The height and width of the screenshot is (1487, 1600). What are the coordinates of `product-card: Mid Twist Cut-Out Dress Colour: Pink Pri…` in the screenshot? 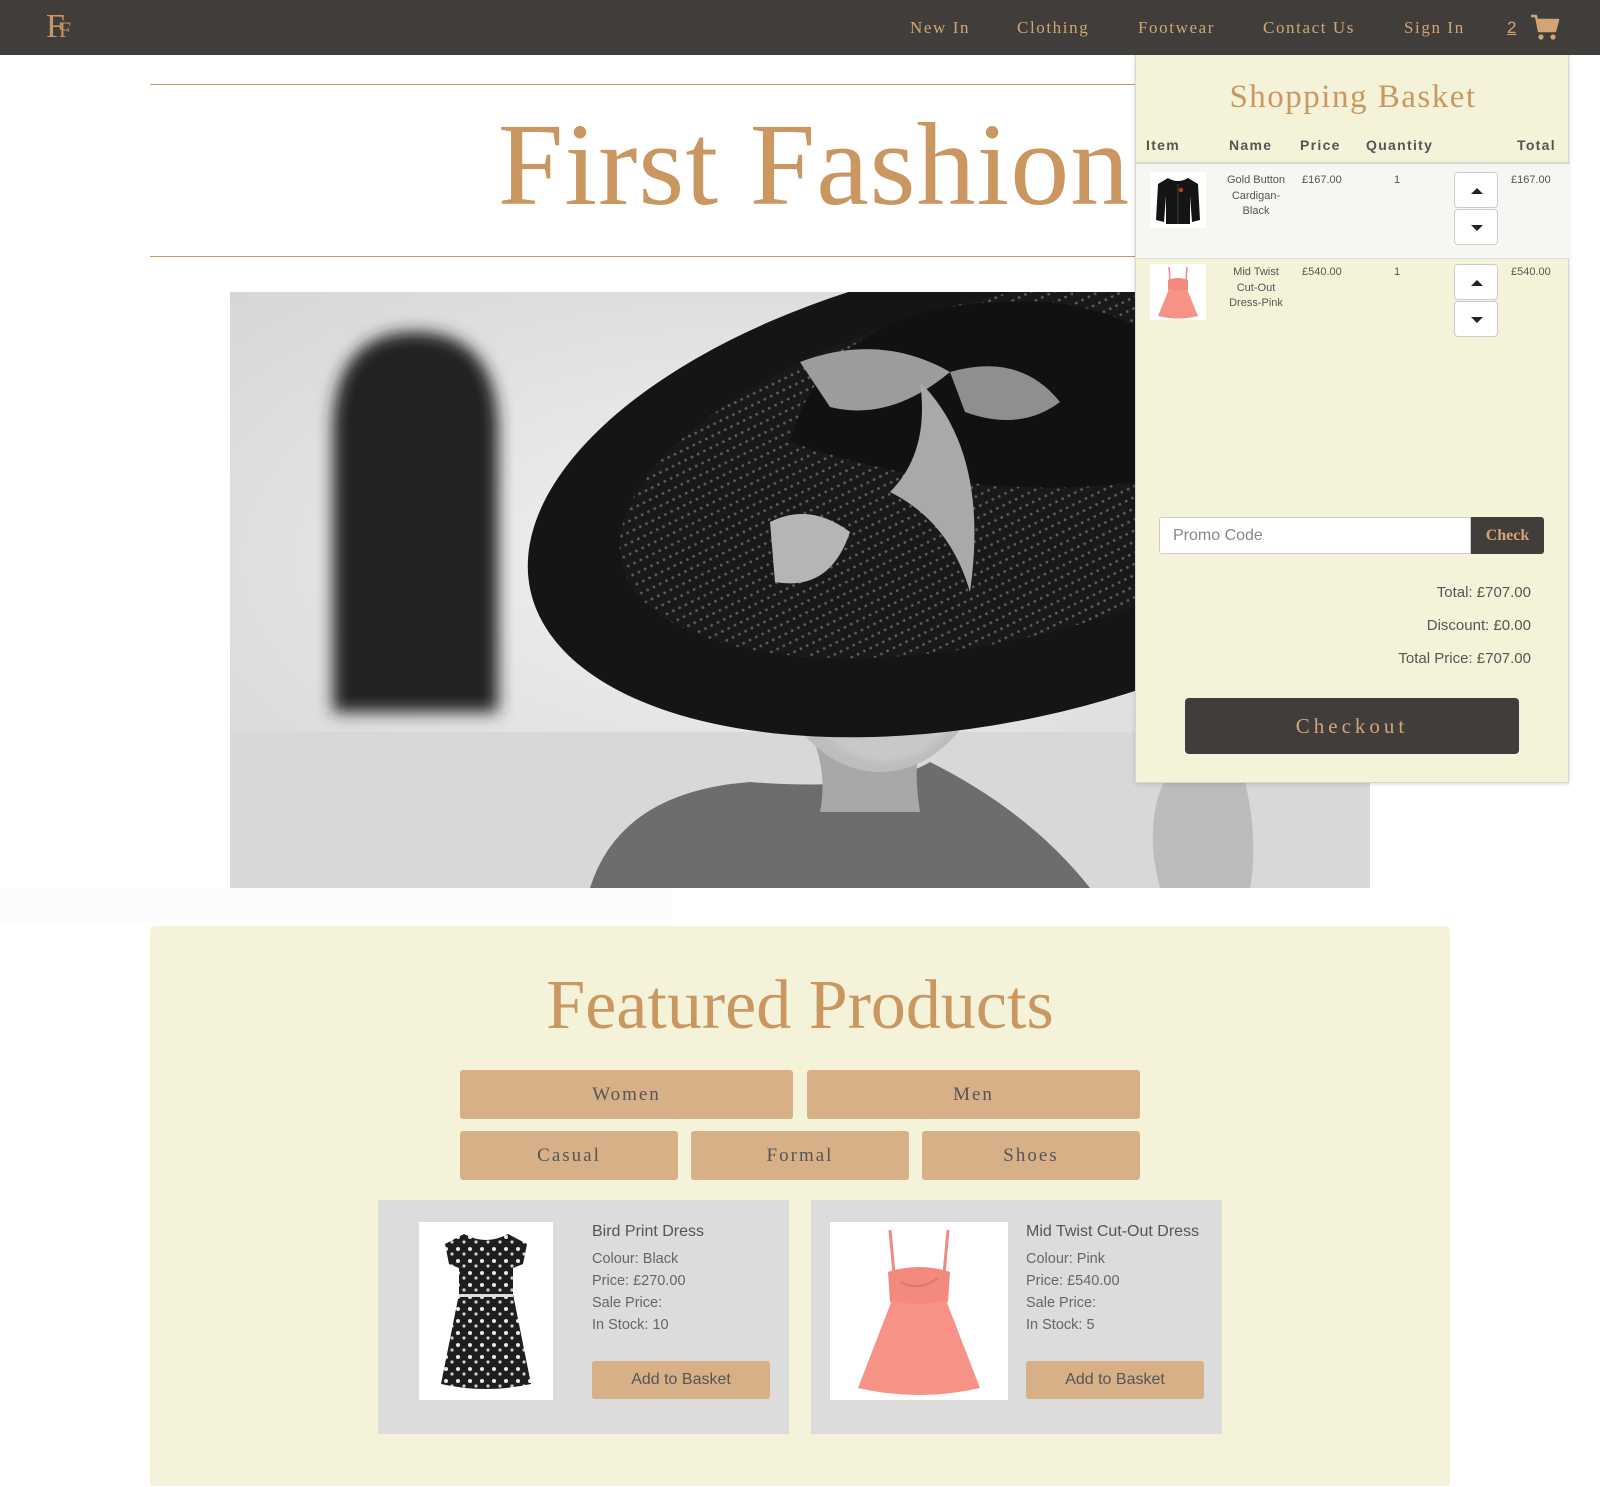 It's located at (1016, 1317).